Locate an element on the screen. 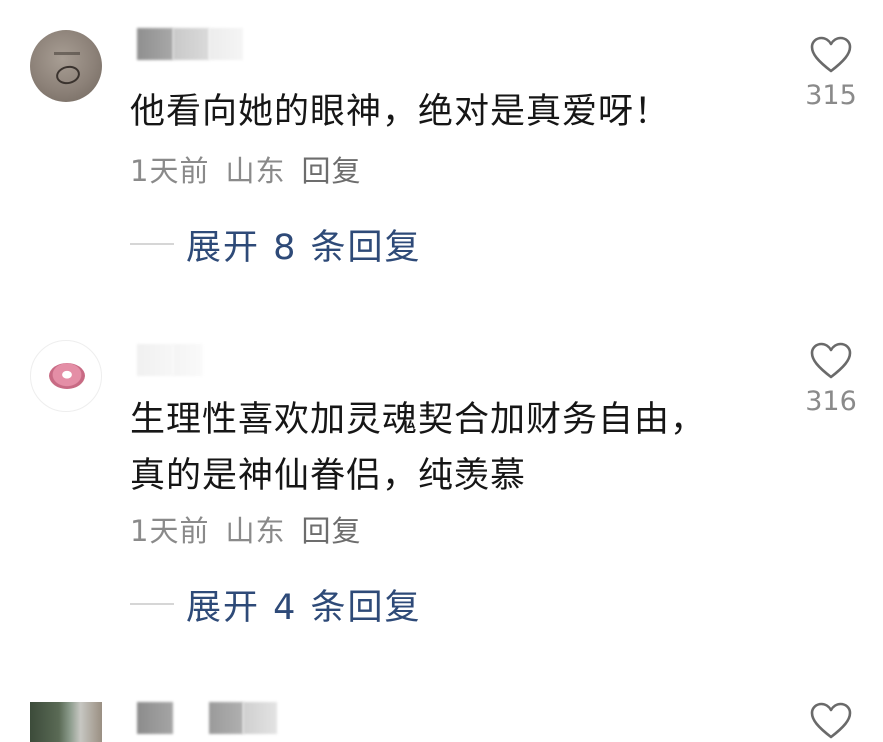  avatar-donut-image is located at coordinates (67, 376).